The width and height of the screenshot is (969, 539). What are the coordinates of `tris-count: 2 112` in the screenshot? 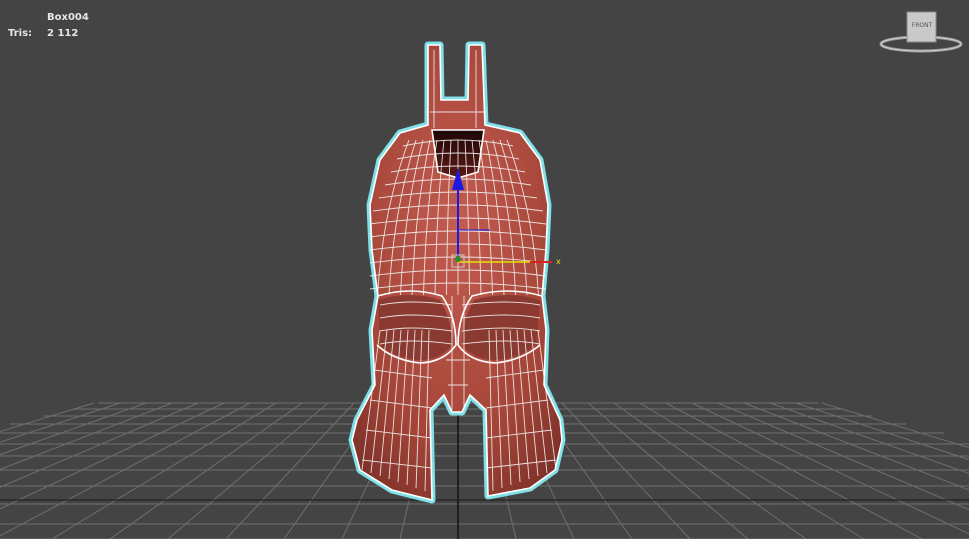 It's located at (63, 33).